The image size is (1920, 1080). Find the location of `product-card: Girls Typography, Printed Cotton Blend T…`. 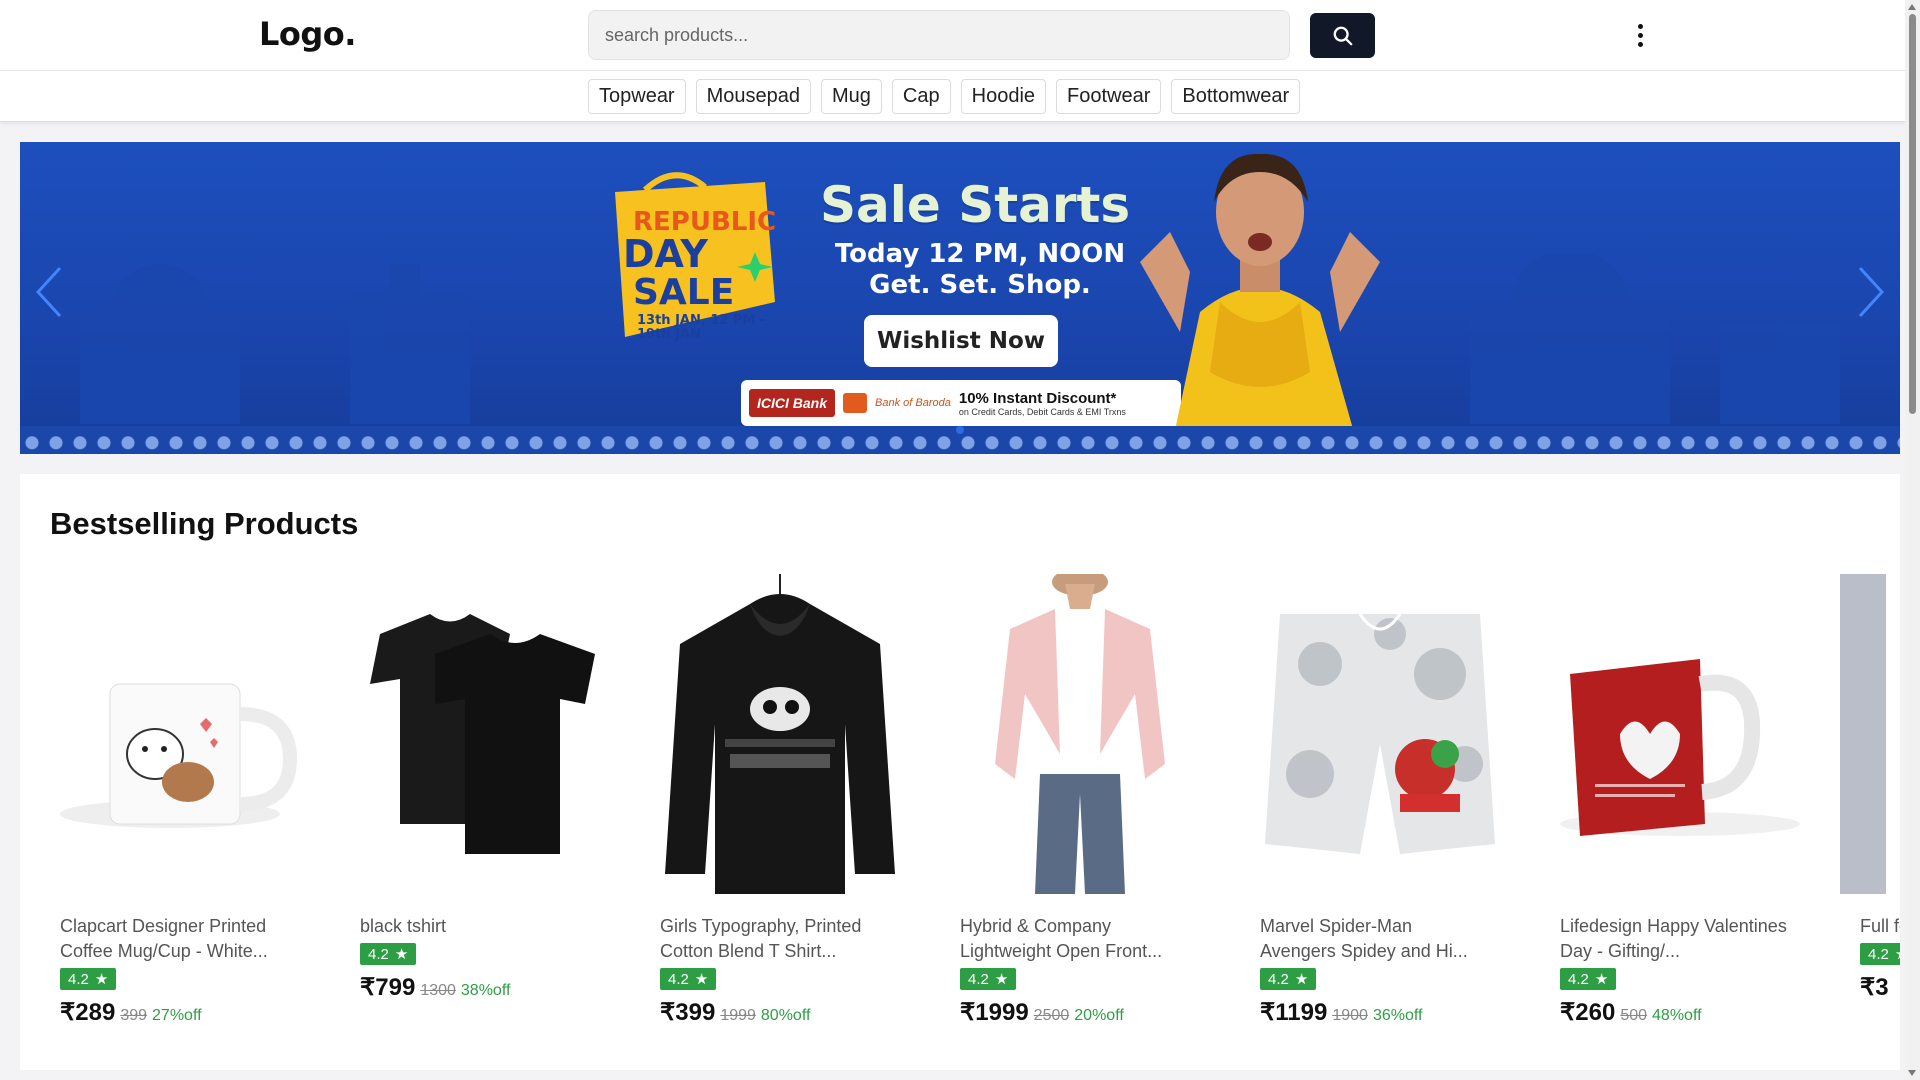

product-card: Girls Typography, Printed Cotton Blend T… is located at coordinates (780, 800).